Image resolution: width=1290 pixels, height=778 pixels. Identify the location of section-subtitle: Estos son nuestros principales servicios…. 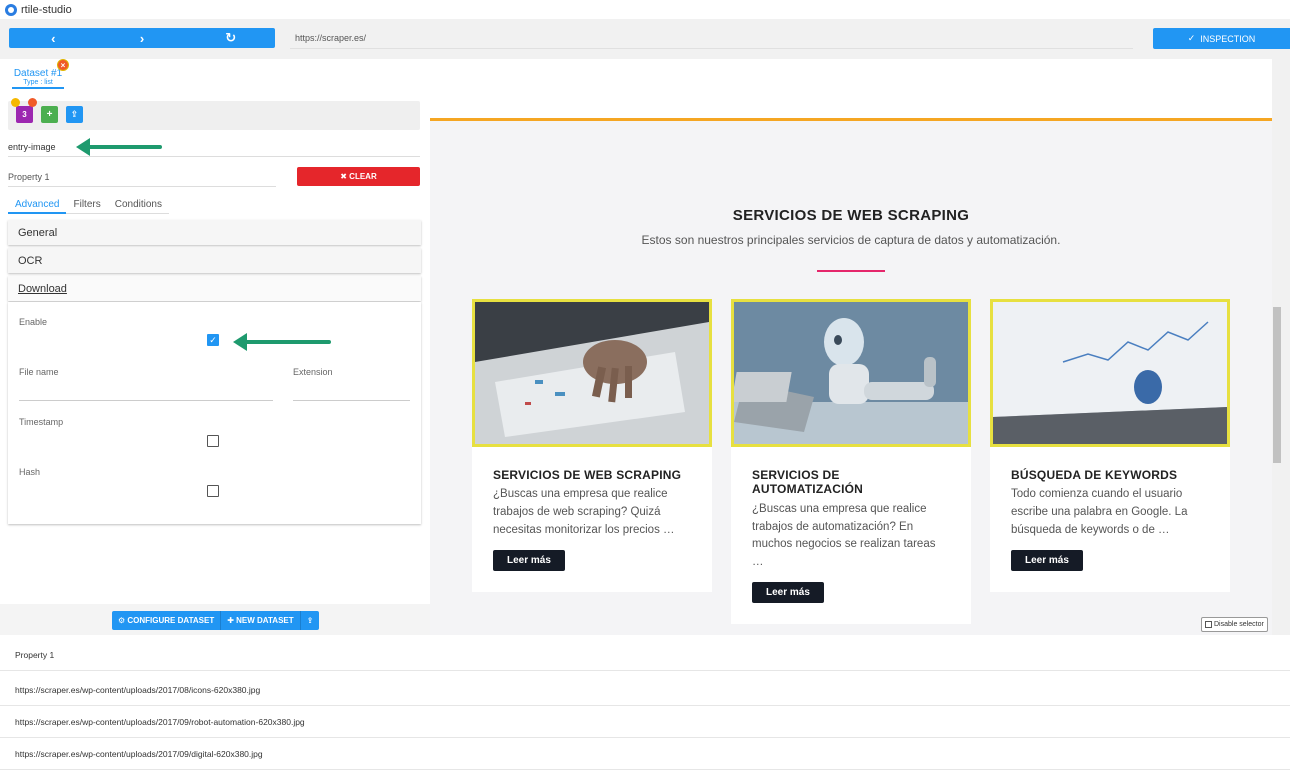
(851, 240).